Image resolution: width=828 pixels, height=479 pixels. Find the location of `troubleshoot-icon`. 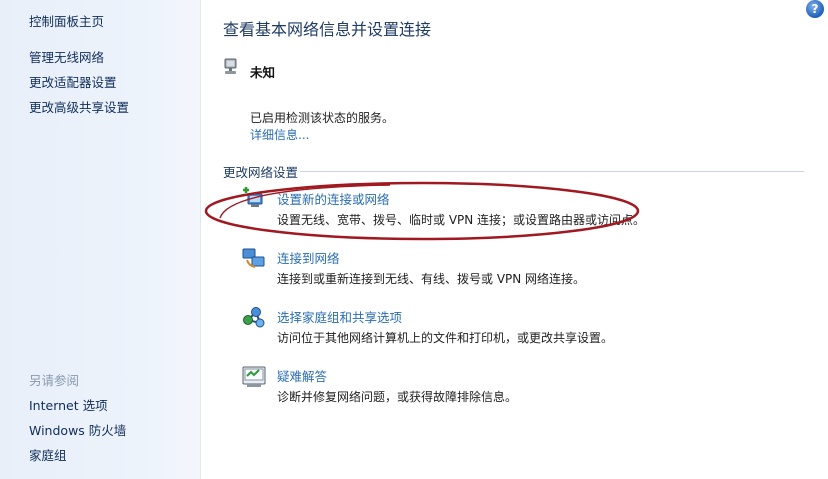

troubleshoot-icon is located at coordinates (254, 376).